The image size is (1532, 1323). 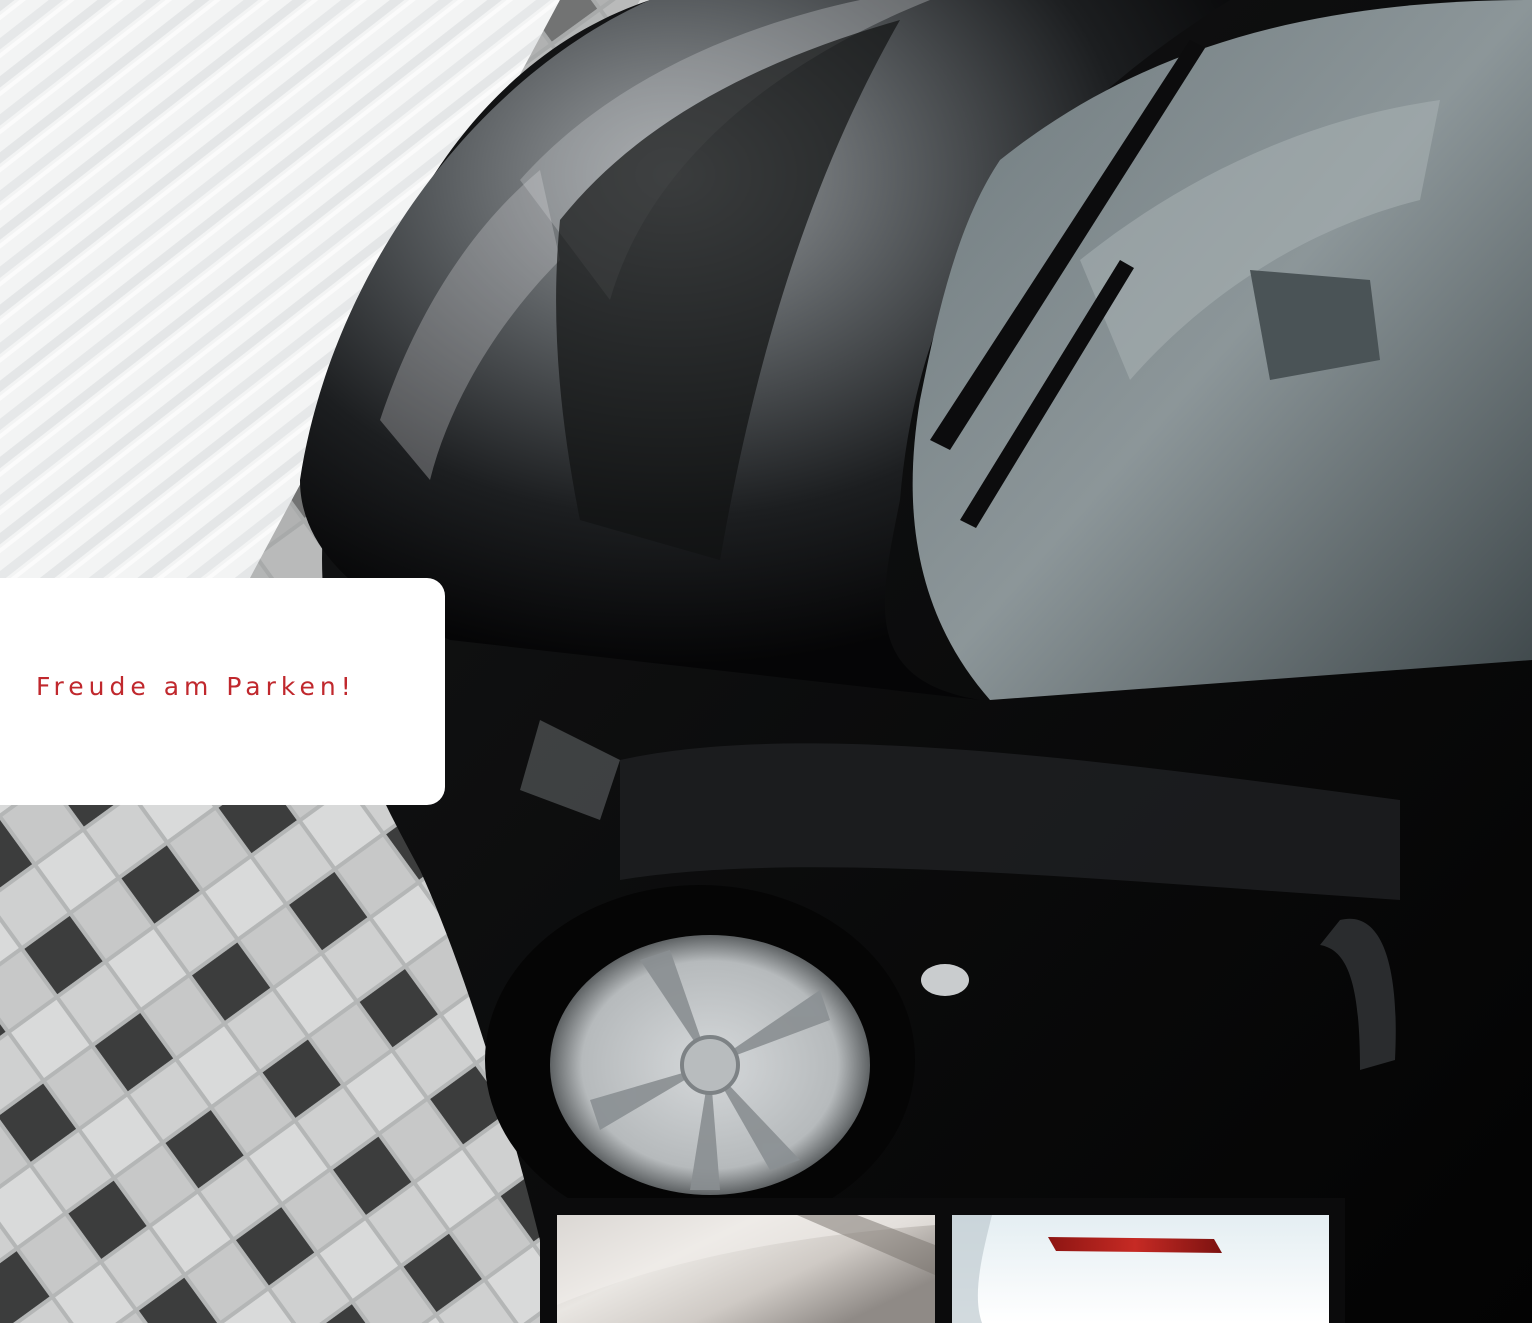 I want to click on silver-car-detail-photo, so click(x=746, y=1269).